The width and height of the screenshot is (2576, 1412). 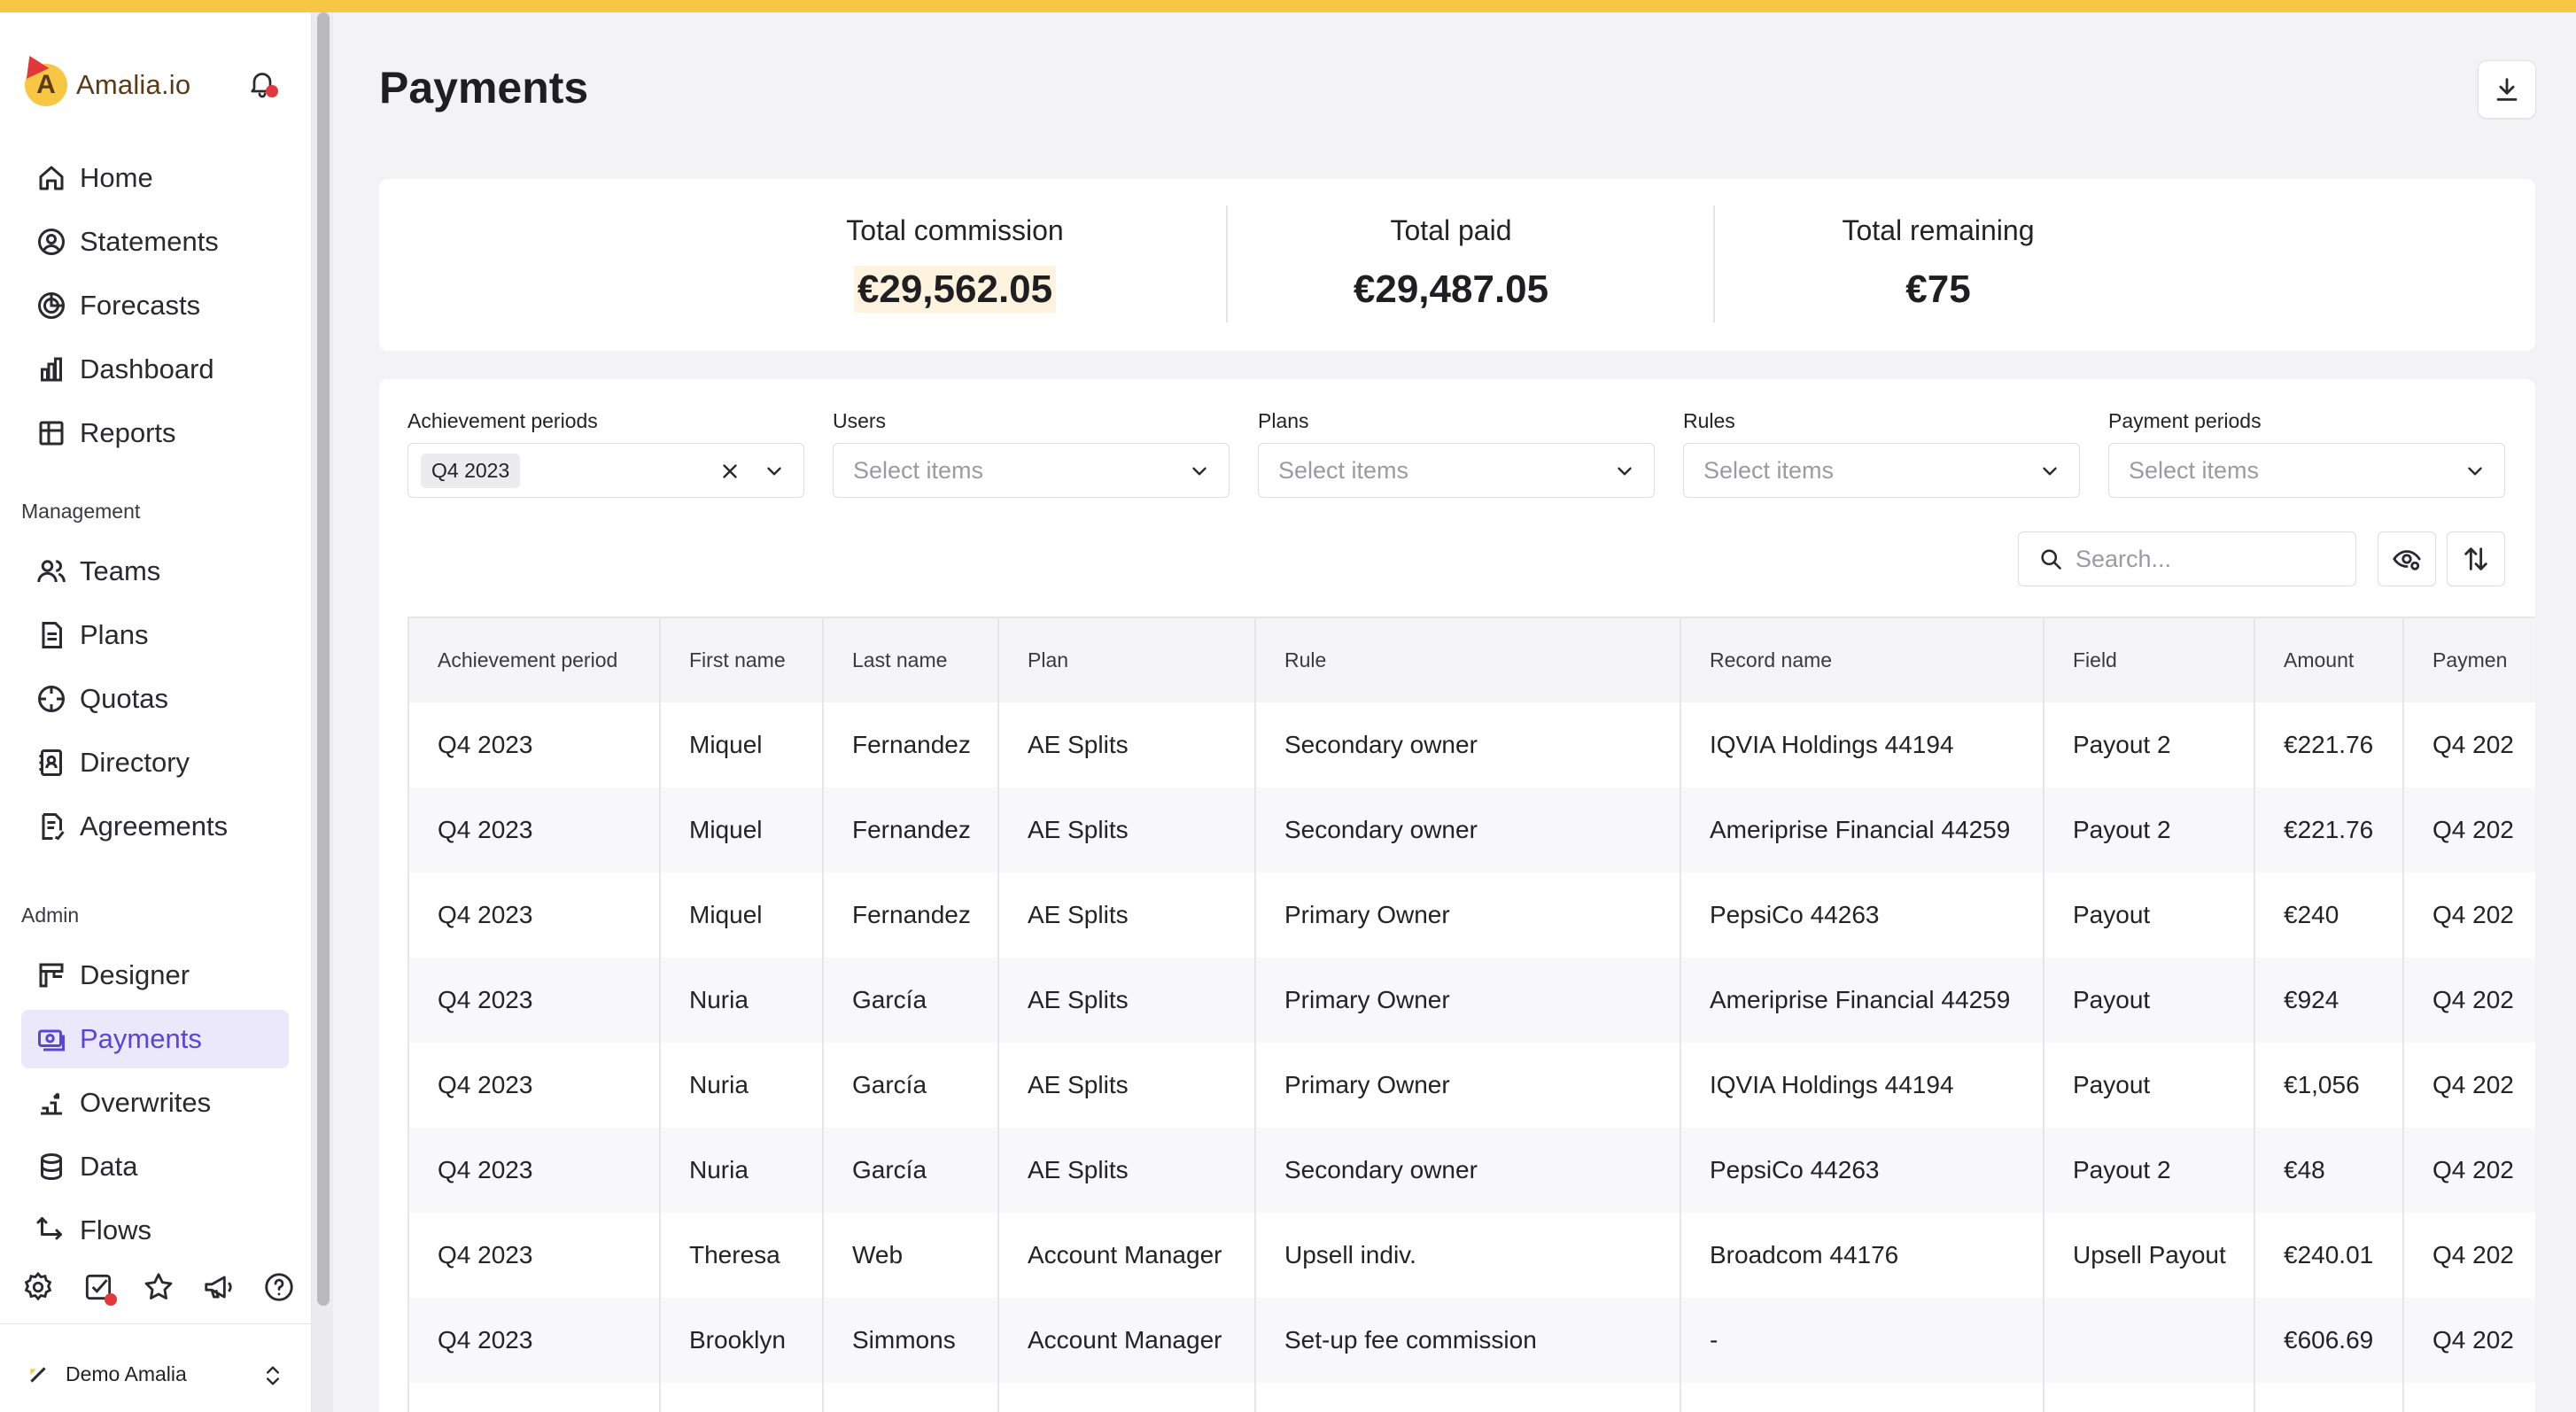 What do you see at coordinates (729, 471) in the screenshot?
I see `clear-icon` at bounding box center [729, 471].